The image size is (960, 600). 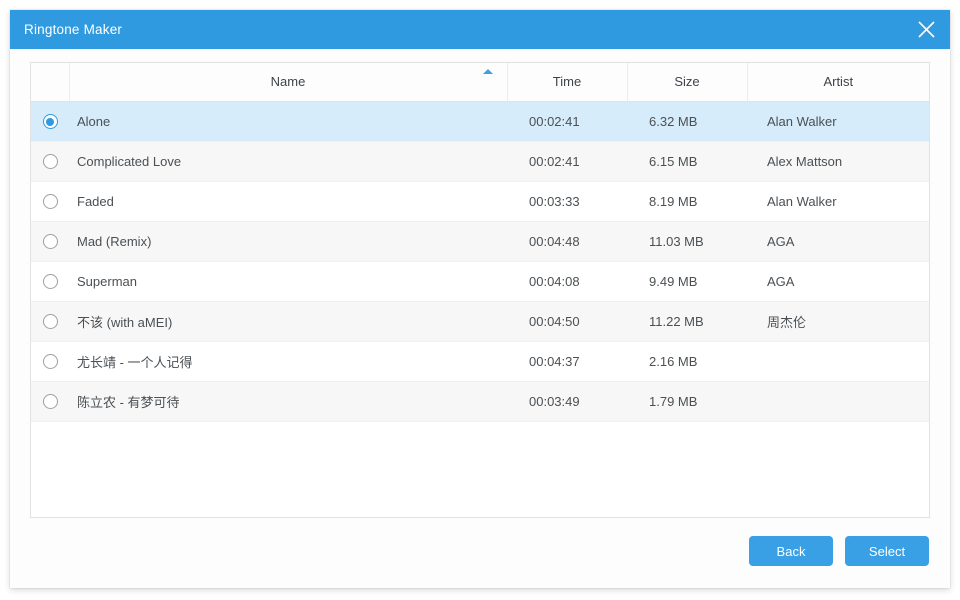 I want to click on column-header-name: Name, so click(x=288, y=82).